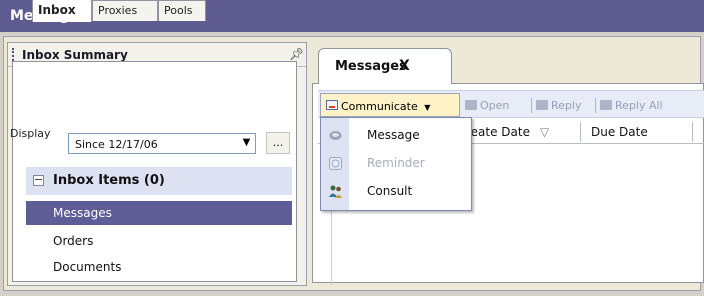 Image resolution: width=704 pixels, height=296 pixels. I want to click on display-label: Display, so click(30, 133).